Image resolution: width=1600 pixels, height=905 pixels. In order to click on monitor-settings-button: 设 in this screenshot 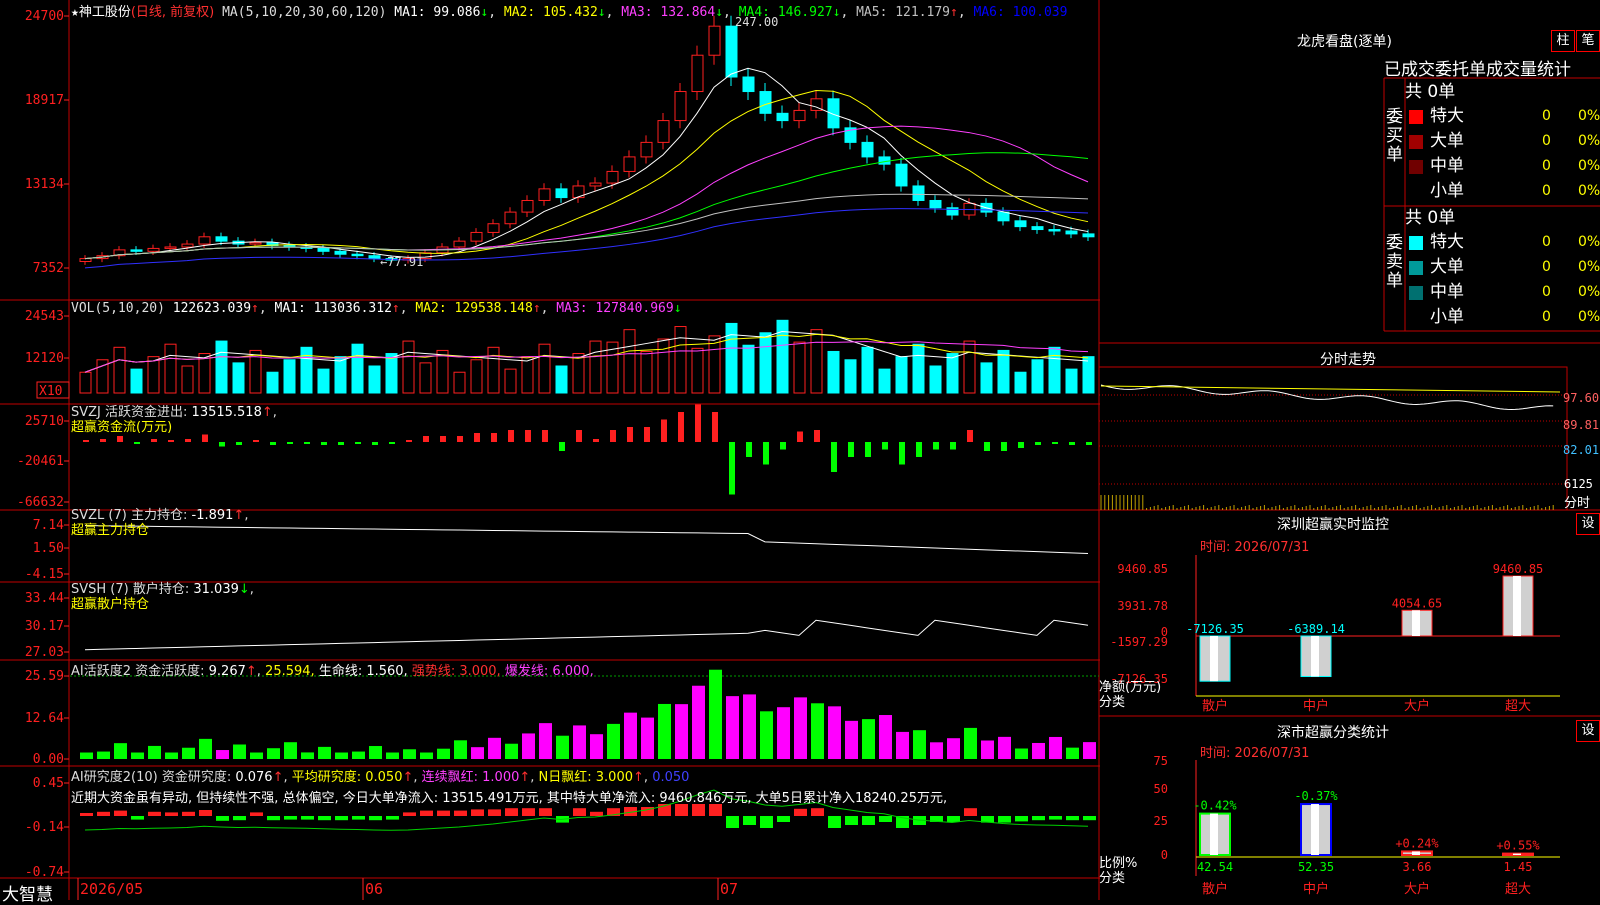, I will do `click(1588, 524)`.